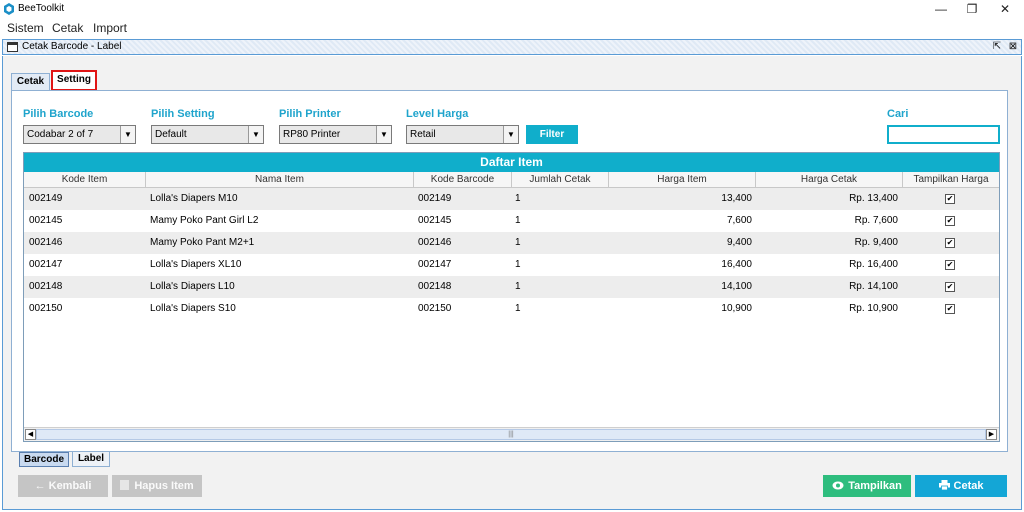 The image size is (1024, 512). I want to click on cell-harga-item: 14,100, so click(736, 286).